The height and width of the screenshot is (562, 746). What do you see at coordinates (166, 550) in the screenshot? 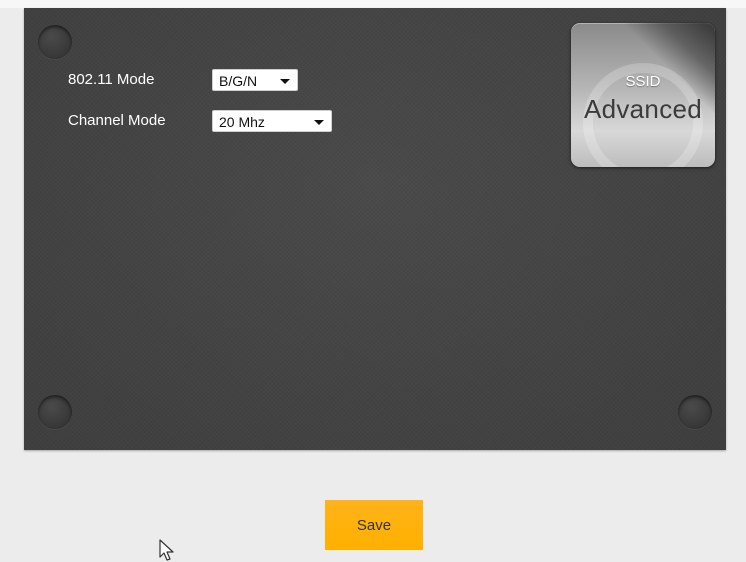
I see `mouse-pointer-icon` at bounding box center [166, 550].